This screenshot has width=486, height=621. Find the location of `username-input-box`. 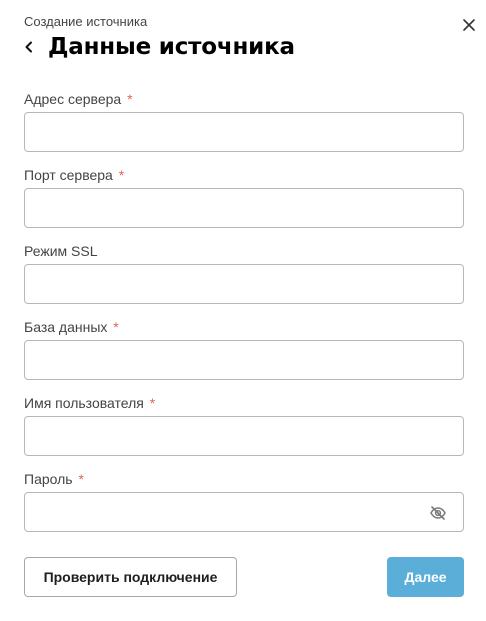

username-input-box is located at coordinates (244, 436).